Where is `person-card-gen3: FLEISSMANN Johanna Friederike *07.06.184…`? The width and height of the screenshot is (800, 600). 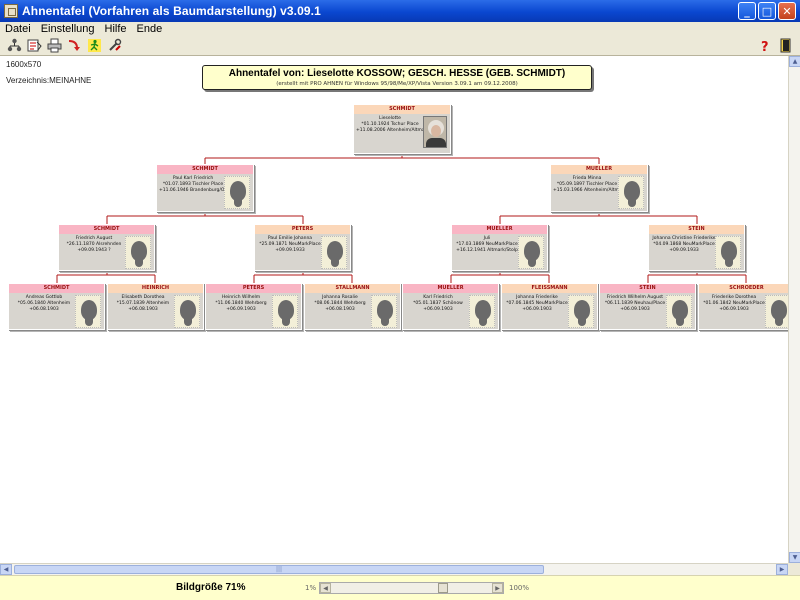 person-card-gen3: FLEISSMANN Johanna Friederike *07.06.184… is located at coordinates (549, 306).